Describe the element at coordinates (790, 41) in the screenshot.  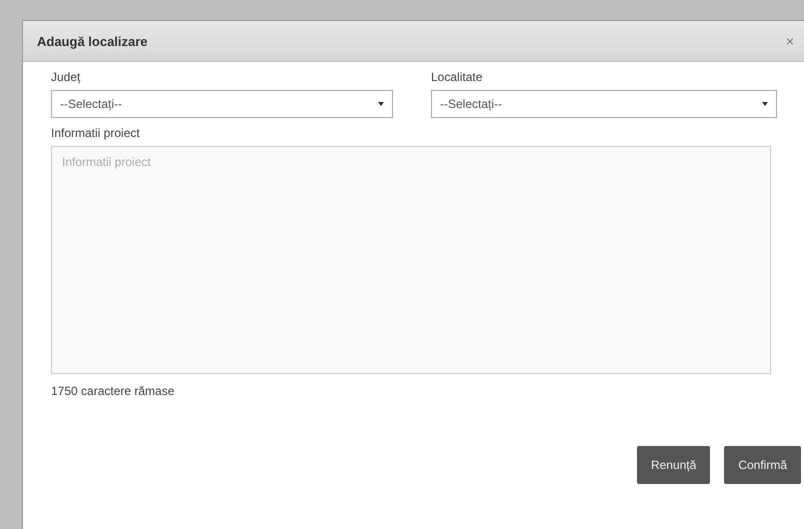
I see `close-button: ×` at that location.